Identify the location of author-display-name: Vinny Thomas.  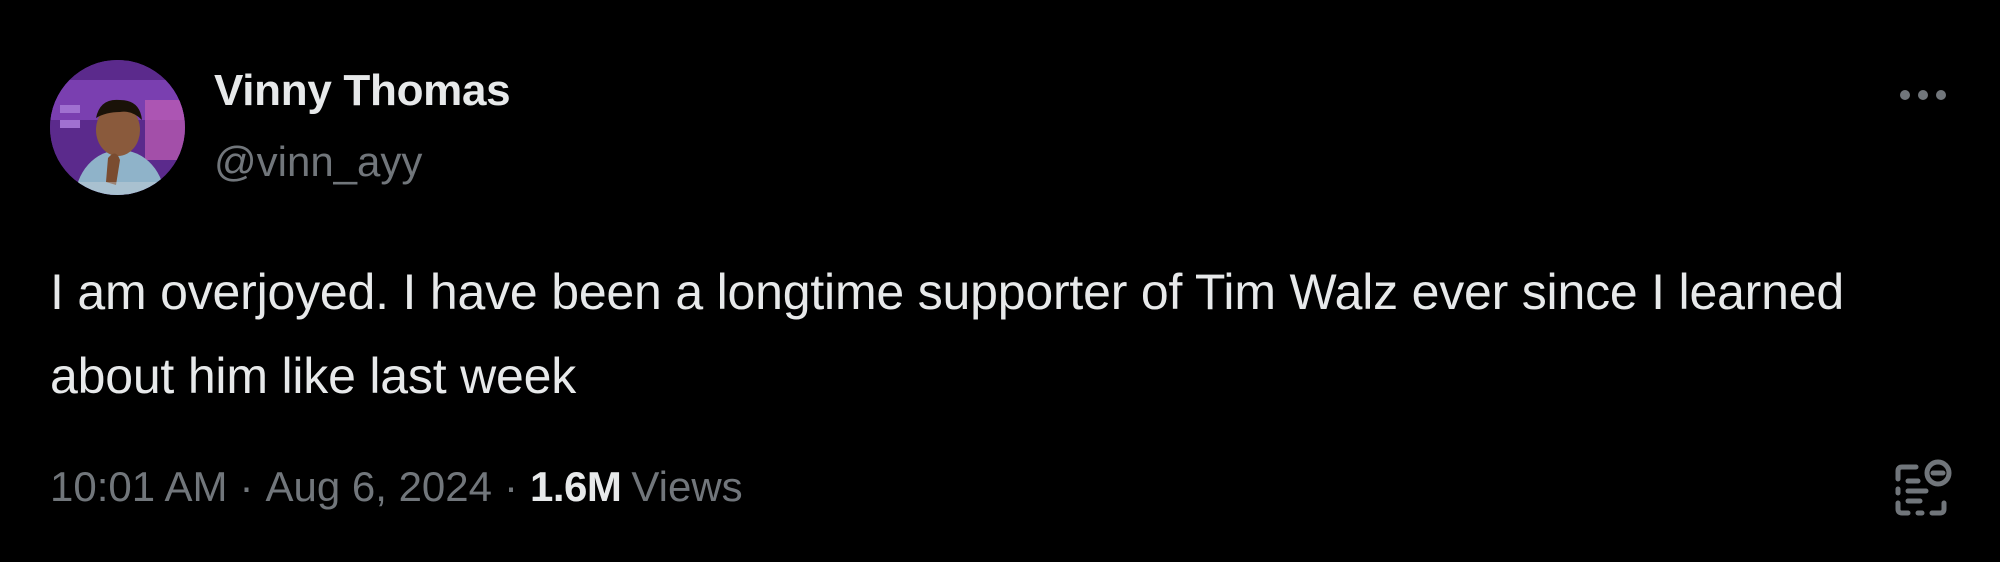
(362, 91).